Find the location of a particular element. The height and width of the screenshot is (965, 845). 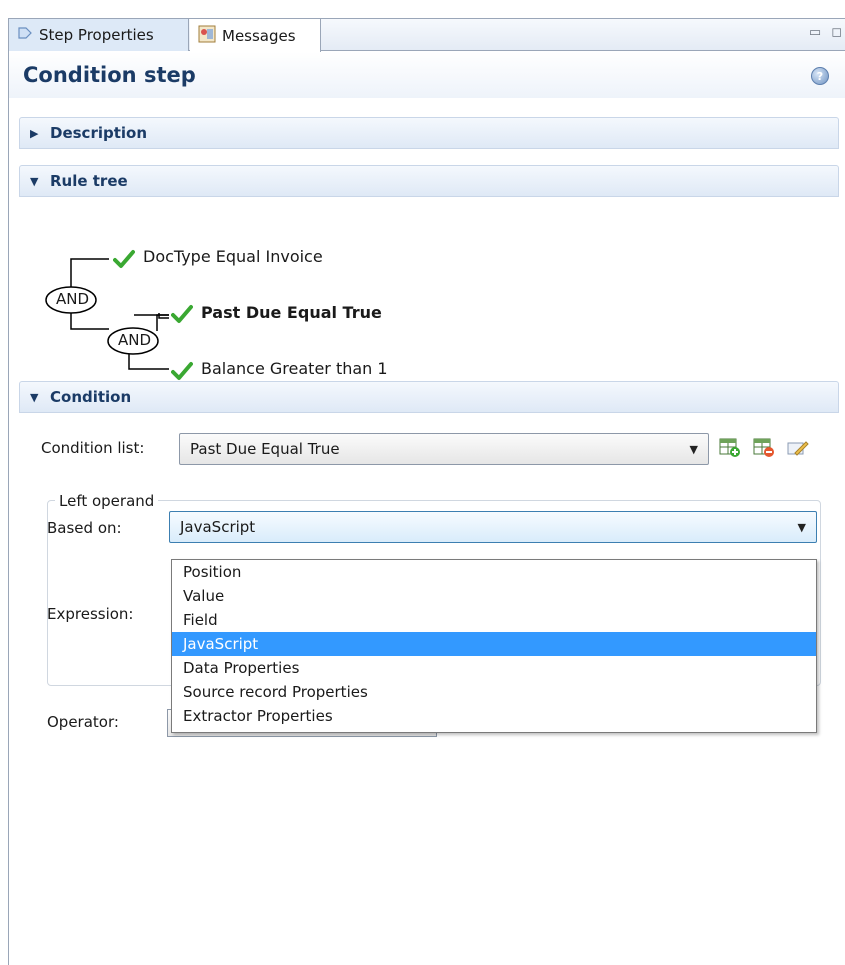

left-operand-title: Left operand is located at coordinates (107, 501).